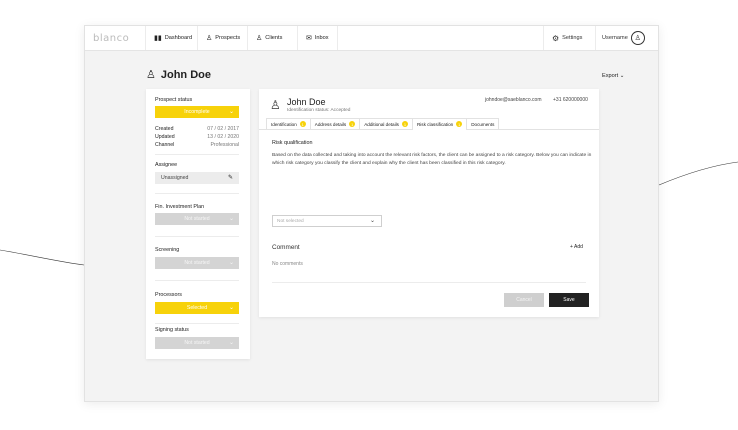 This screenshot has height=430, width=738. Describe the element at coordinates (309, 38) in the screenshot. I see `mail-icon: ✉` at that location.